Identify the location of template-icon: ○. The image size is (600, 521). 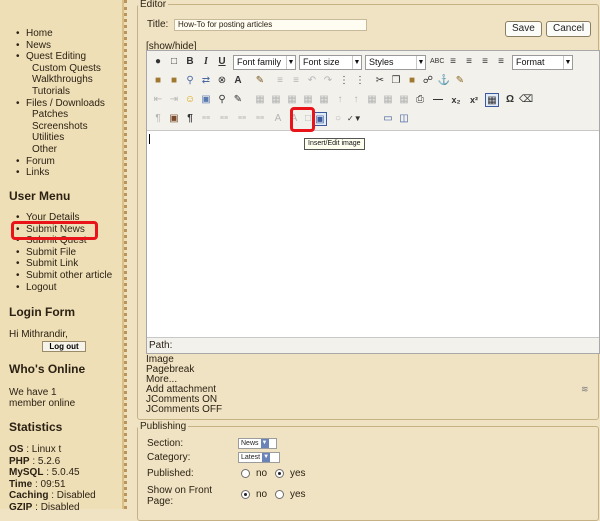
(338, 119).